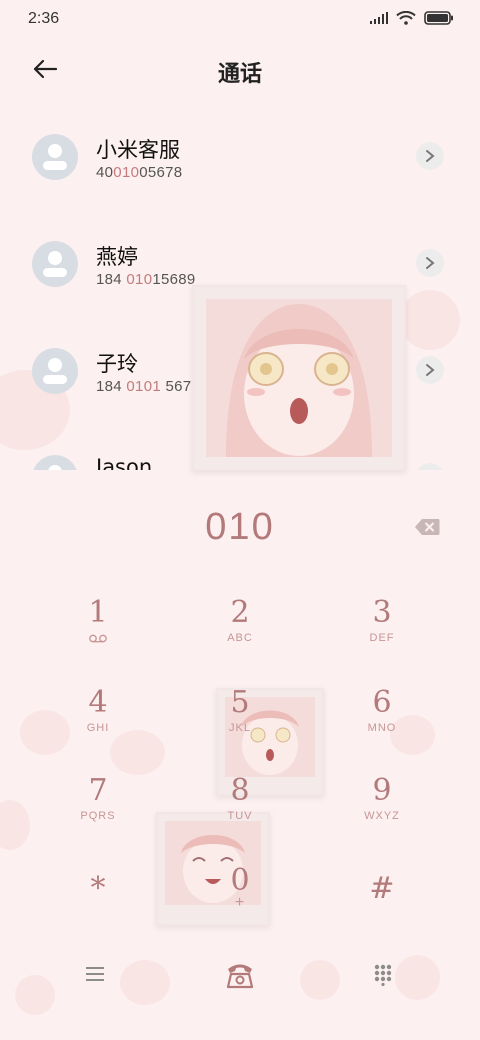  I want to click on contact-number: 4001005678, so click(139, 172).